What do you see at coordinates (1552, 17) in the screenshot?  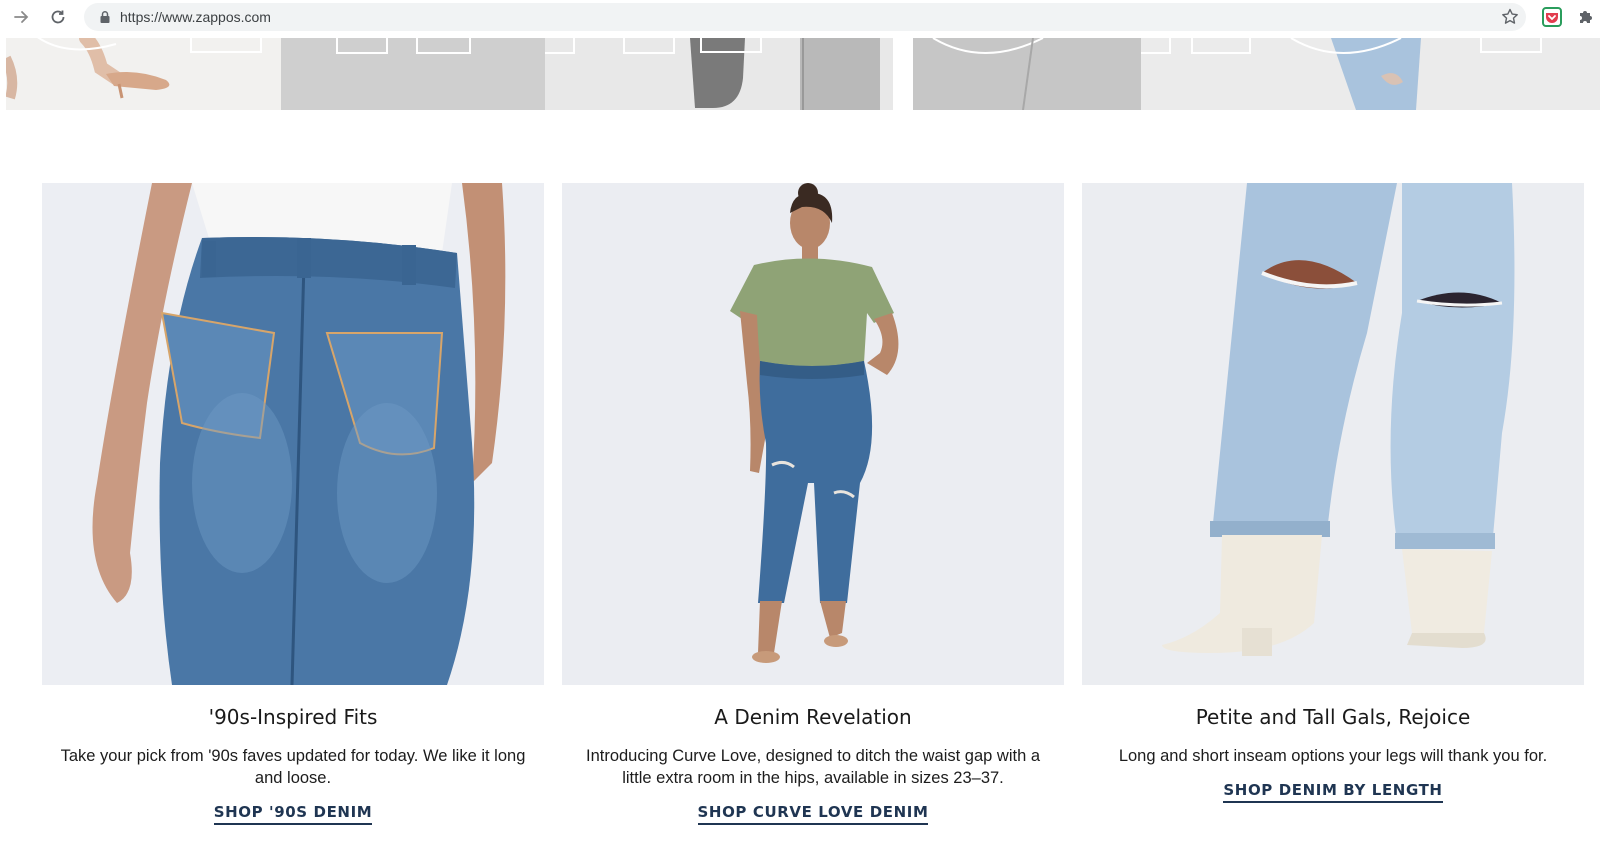 I see `pocket-icon` at bounding box center [1552, 17].